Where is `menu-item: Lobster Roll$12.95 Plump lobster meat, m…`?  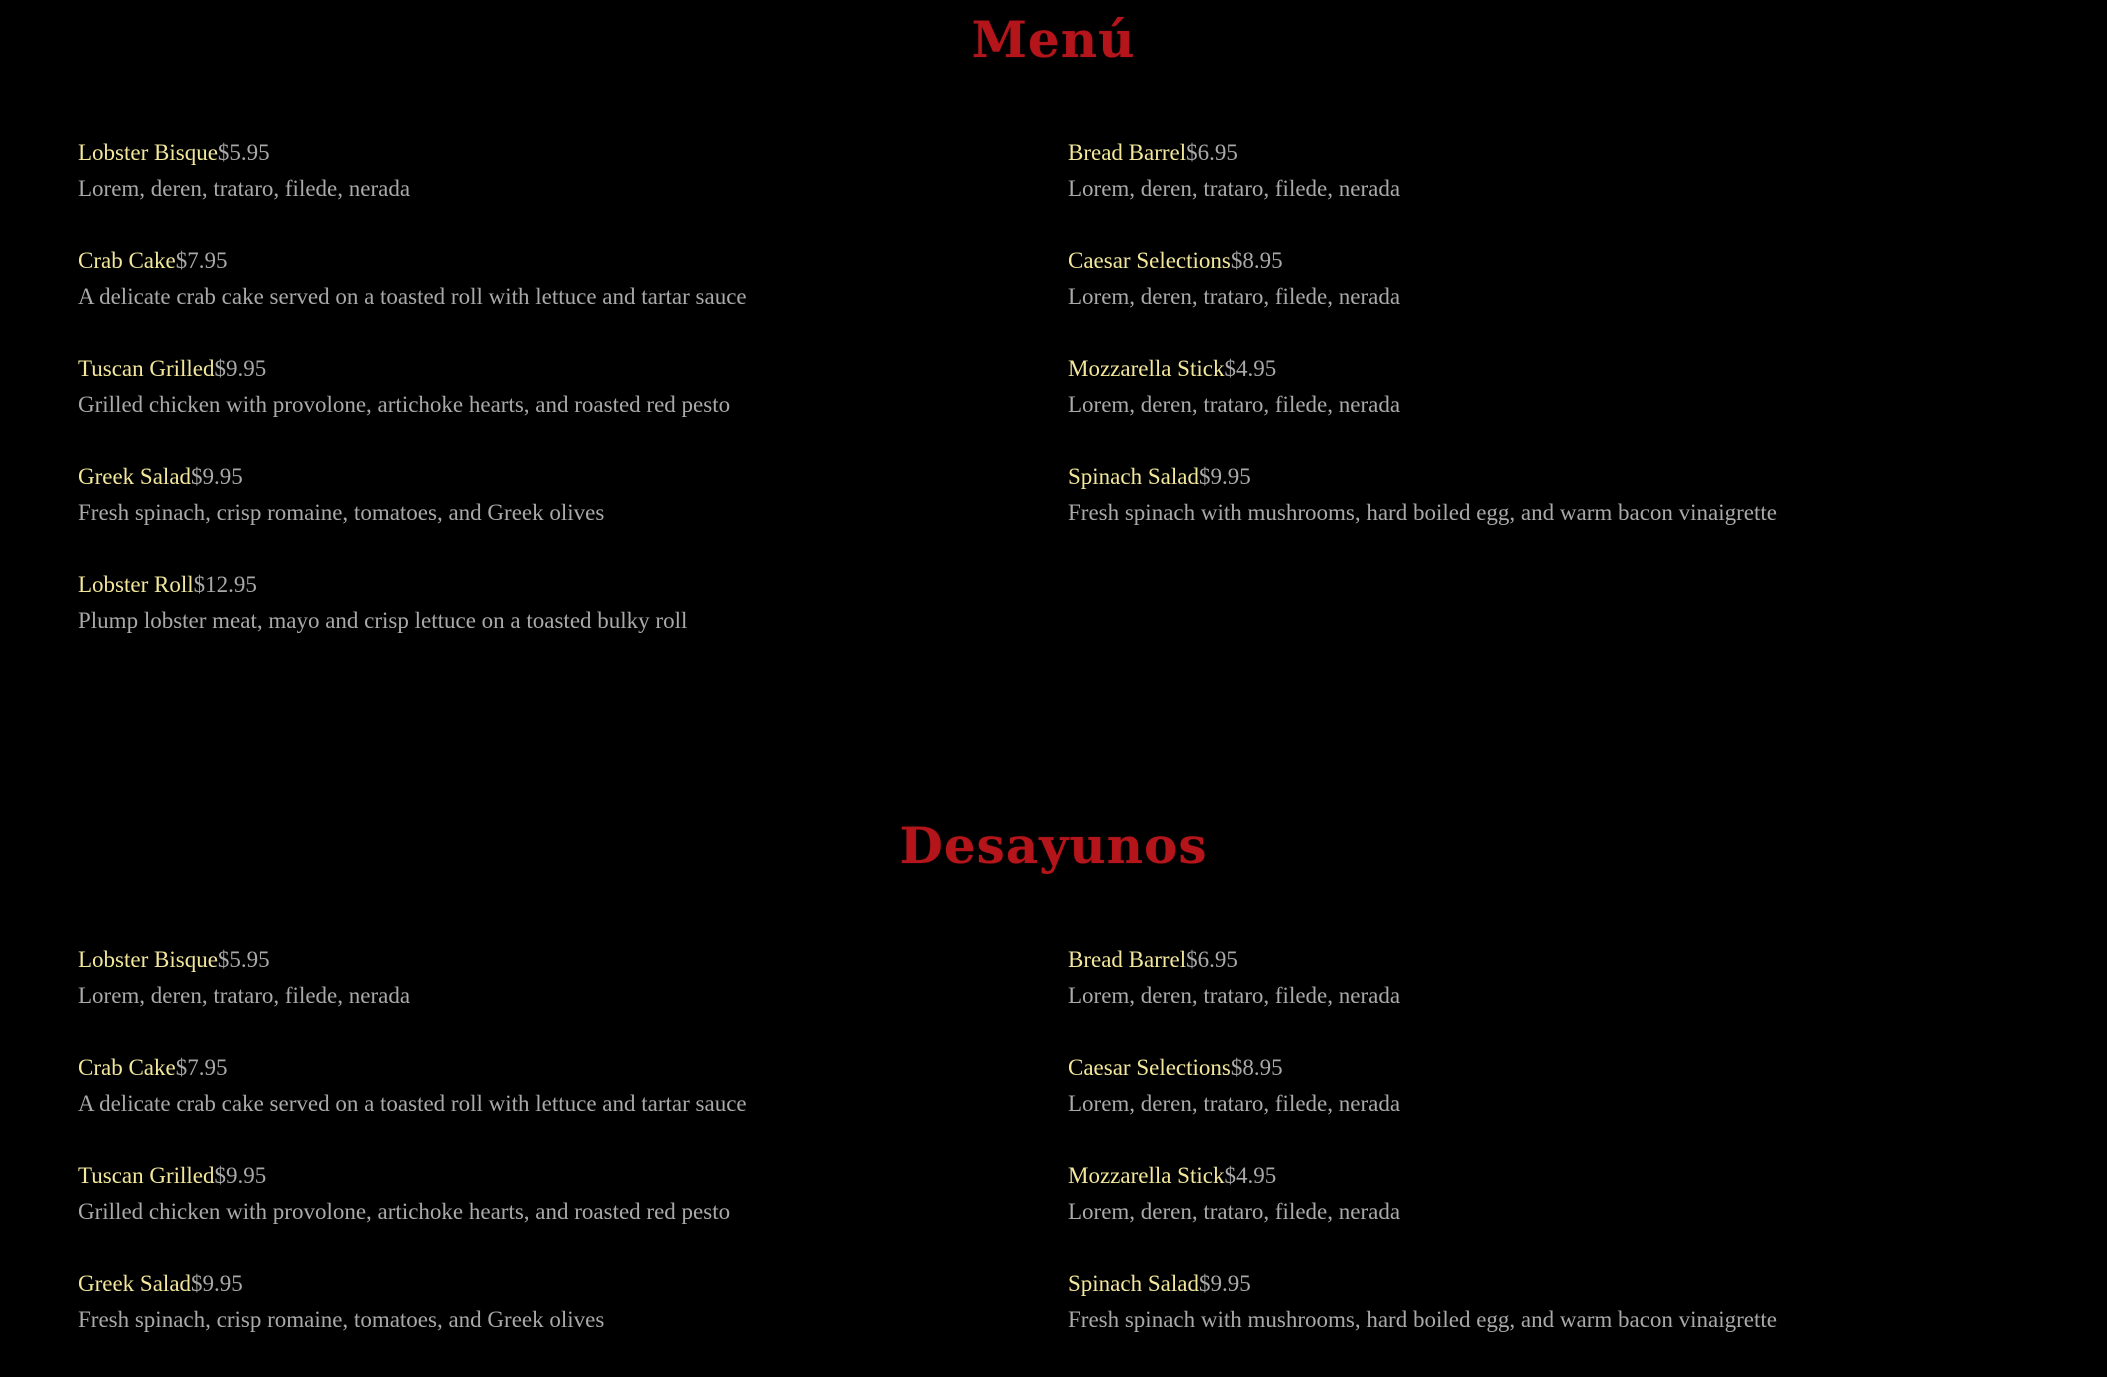 menu-item: Lobster Roll$12.95 Plump lobster meat, m… is located at coordinates (558, 624).